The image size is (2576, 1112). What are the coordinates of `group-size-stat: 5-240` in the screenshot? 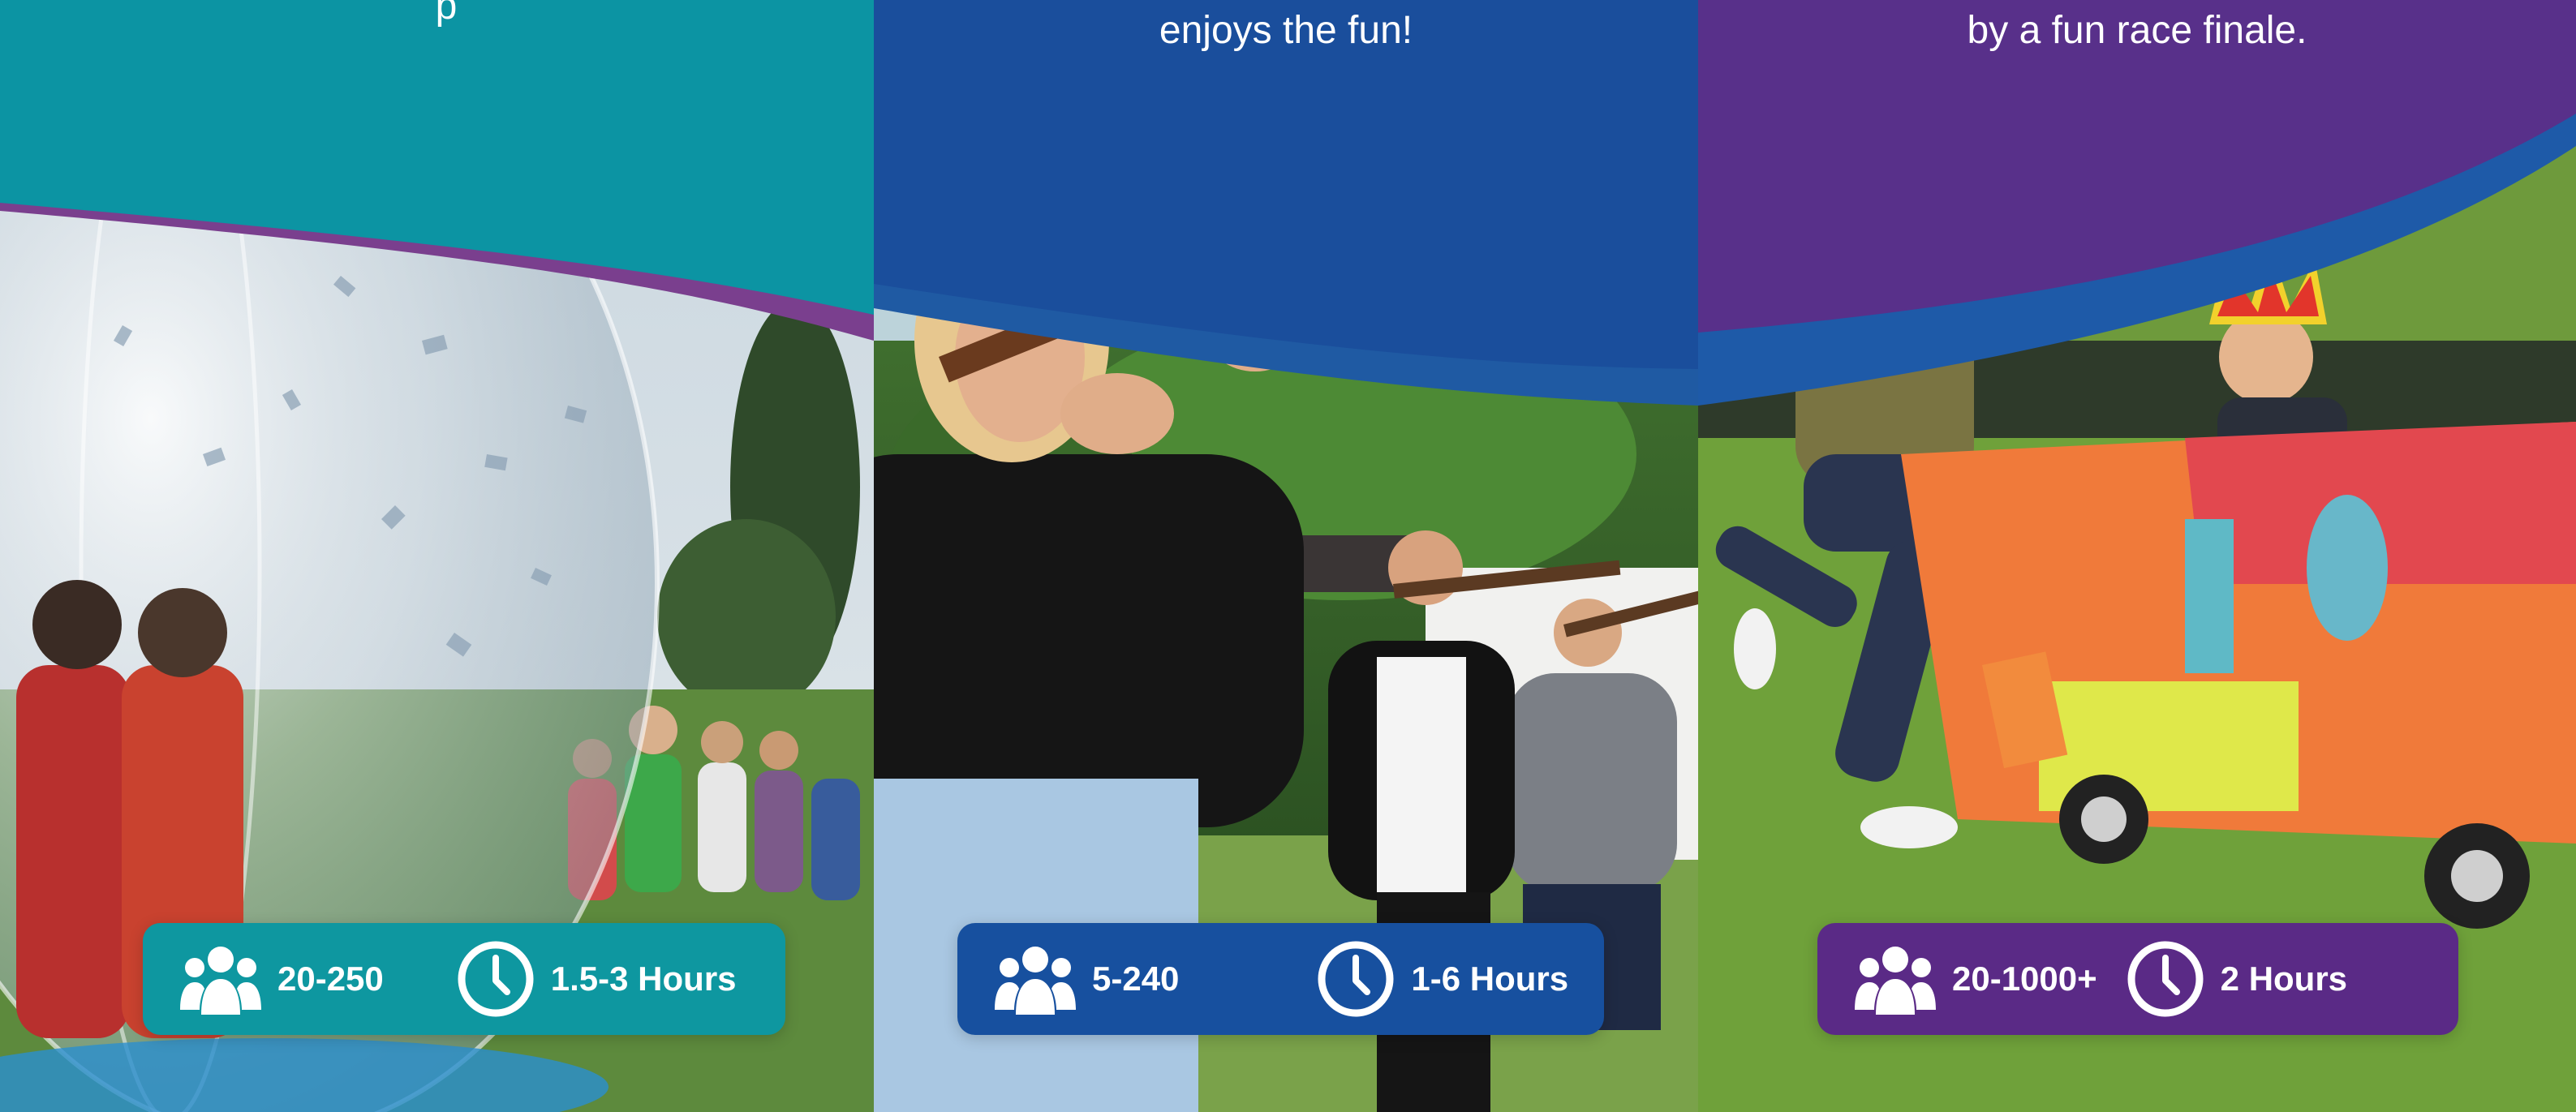 It's located at (1068, 979).